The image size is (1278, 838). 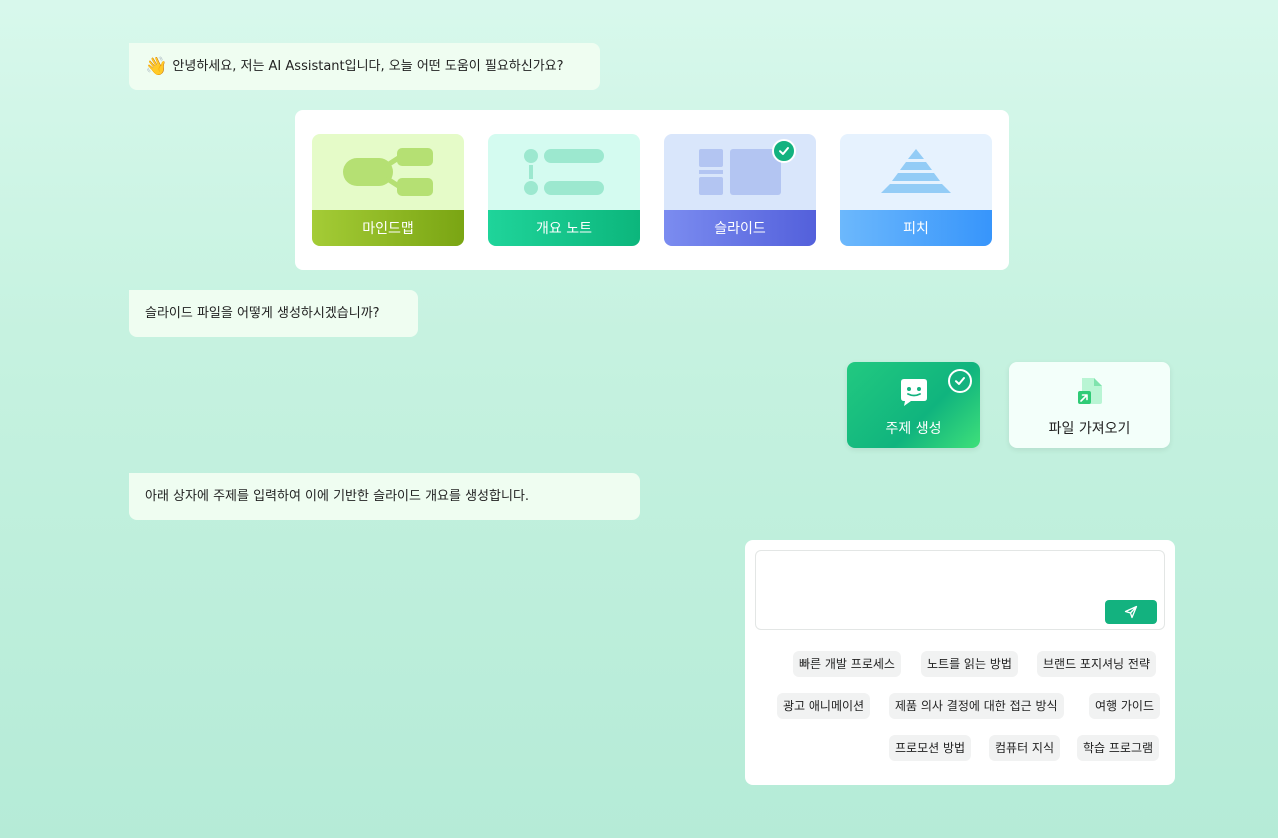 I want to click on mode-button-generate-topic: 주제 생성, so click(x=913, y=405).